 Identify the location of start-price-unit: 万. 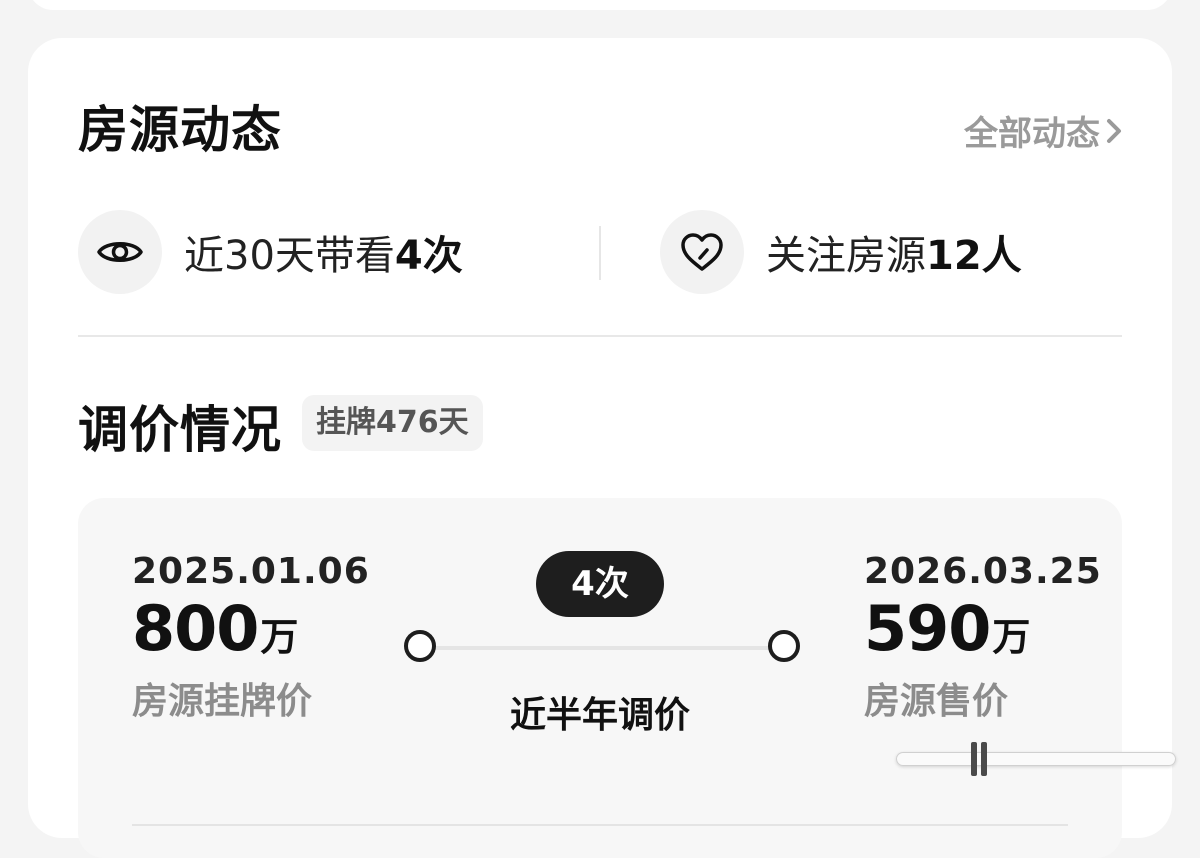
(279, 637).